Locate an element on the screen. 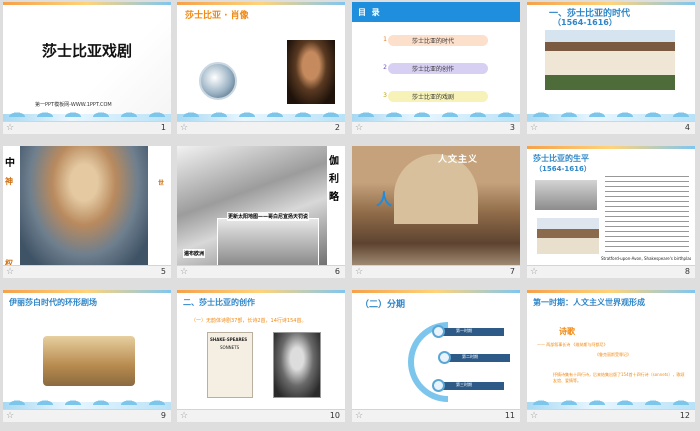 This screenshot has width=700, height=431. slide-2-content: 莎士比亚 · 肖像 is located at coordinates (261, 63).